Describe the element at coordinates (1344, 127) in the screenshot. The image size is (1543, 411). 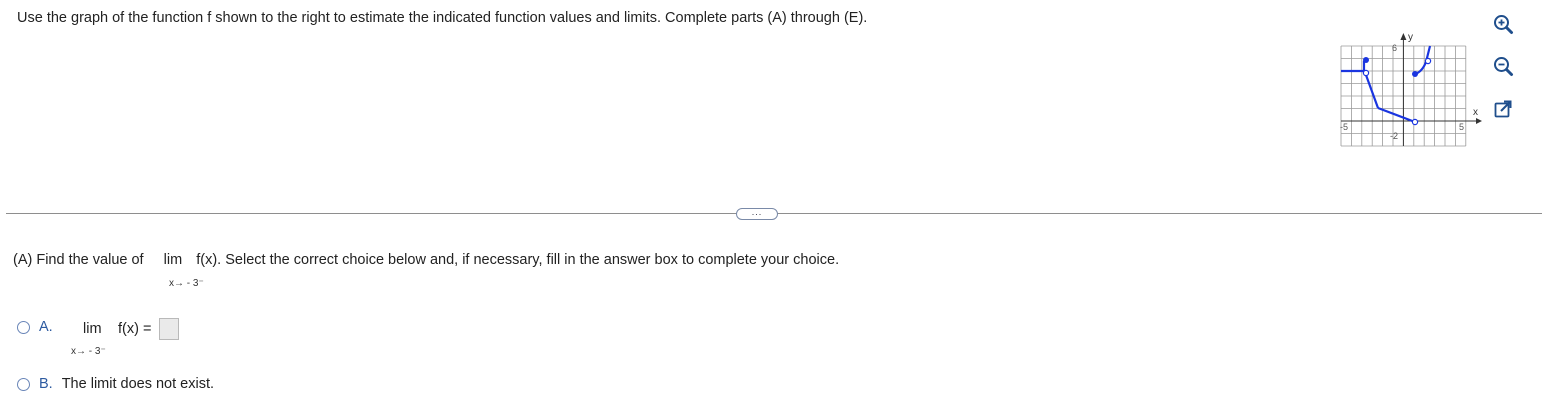
I see `x-tick-label: -5` at that location.